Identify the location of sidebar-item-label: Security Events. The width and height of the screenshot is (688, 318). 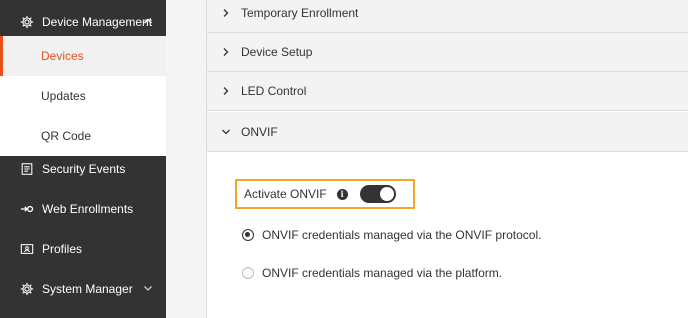
(84, 169).